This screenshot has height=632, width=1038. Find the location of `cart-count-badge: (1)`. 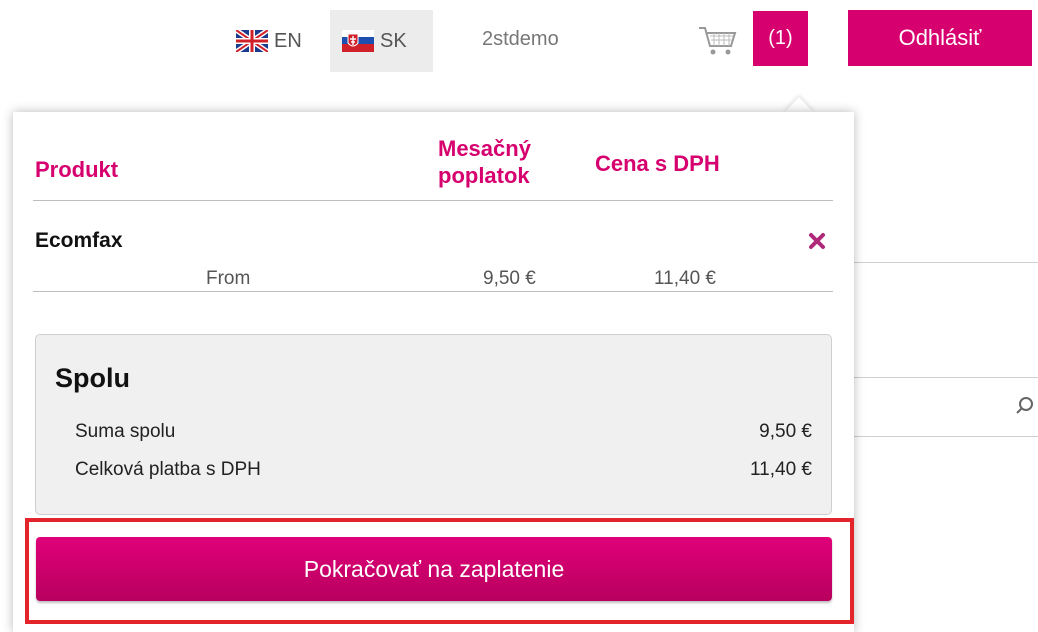

cart-count-badge: (1) is located at coordinates (780, 38).